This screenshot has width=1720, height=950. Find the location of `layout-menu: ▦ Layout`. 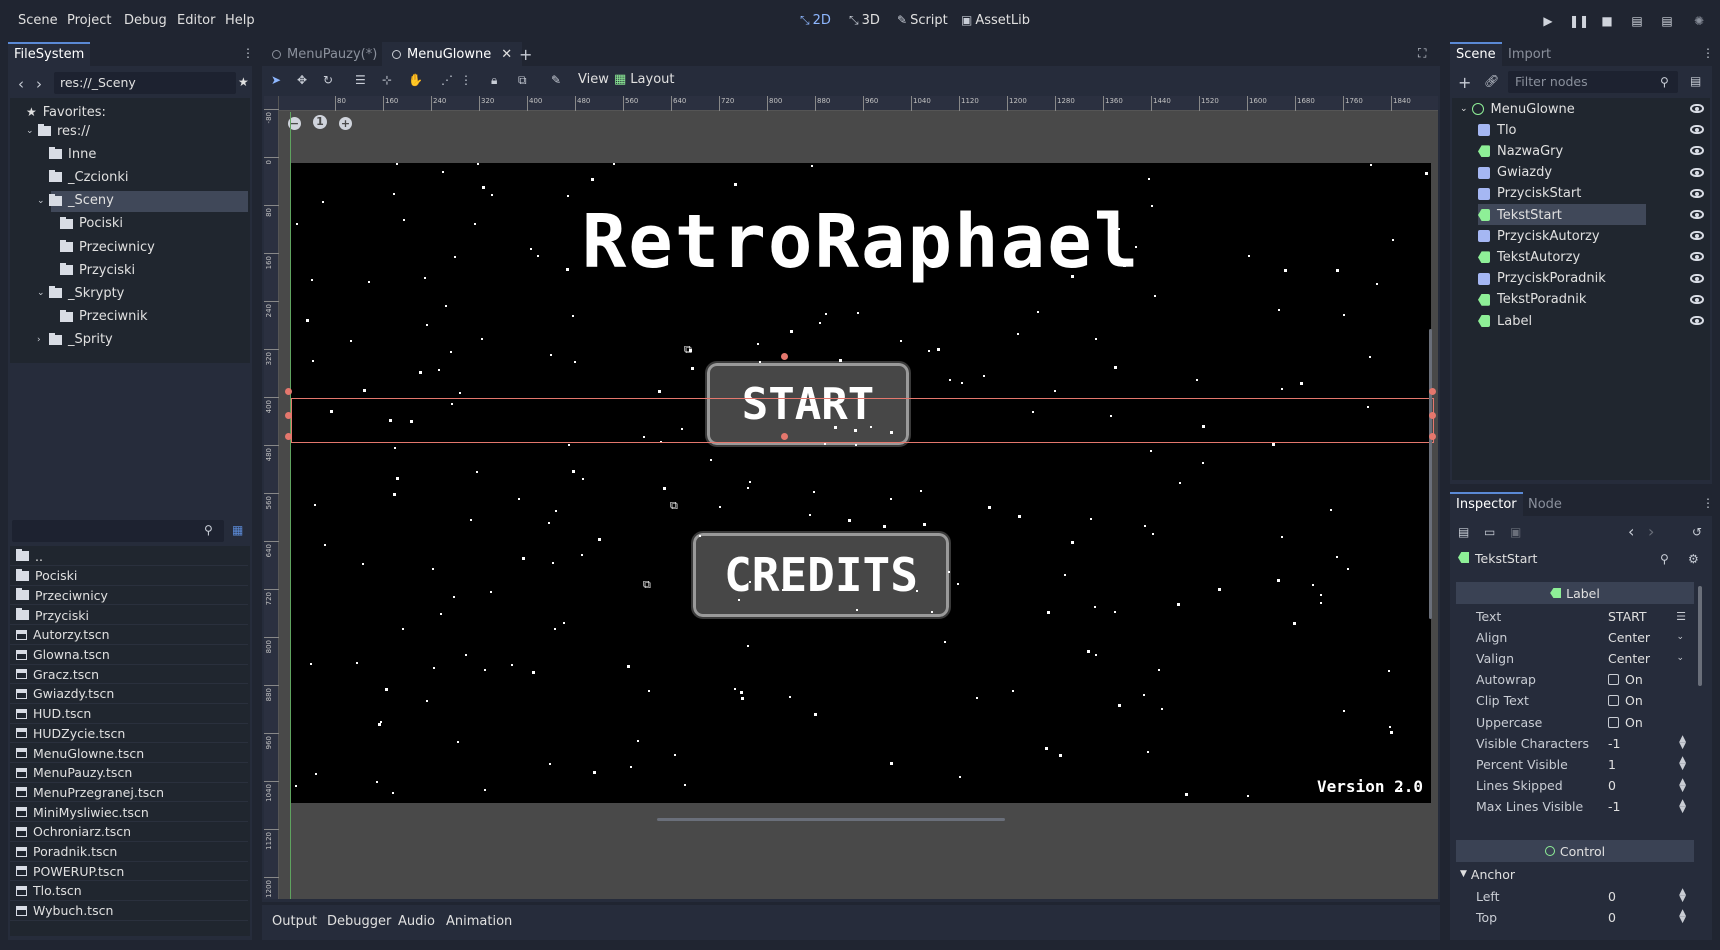

layout-menu: ▦ Layout is located at coordinates (644, 79).